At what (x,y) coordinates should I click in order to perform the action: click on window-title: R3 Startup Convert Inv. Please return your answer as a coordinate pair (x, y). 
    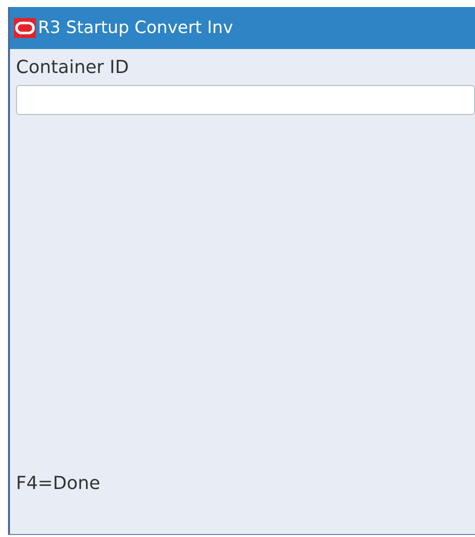
    Looking at the image, I should click on (136, 28).